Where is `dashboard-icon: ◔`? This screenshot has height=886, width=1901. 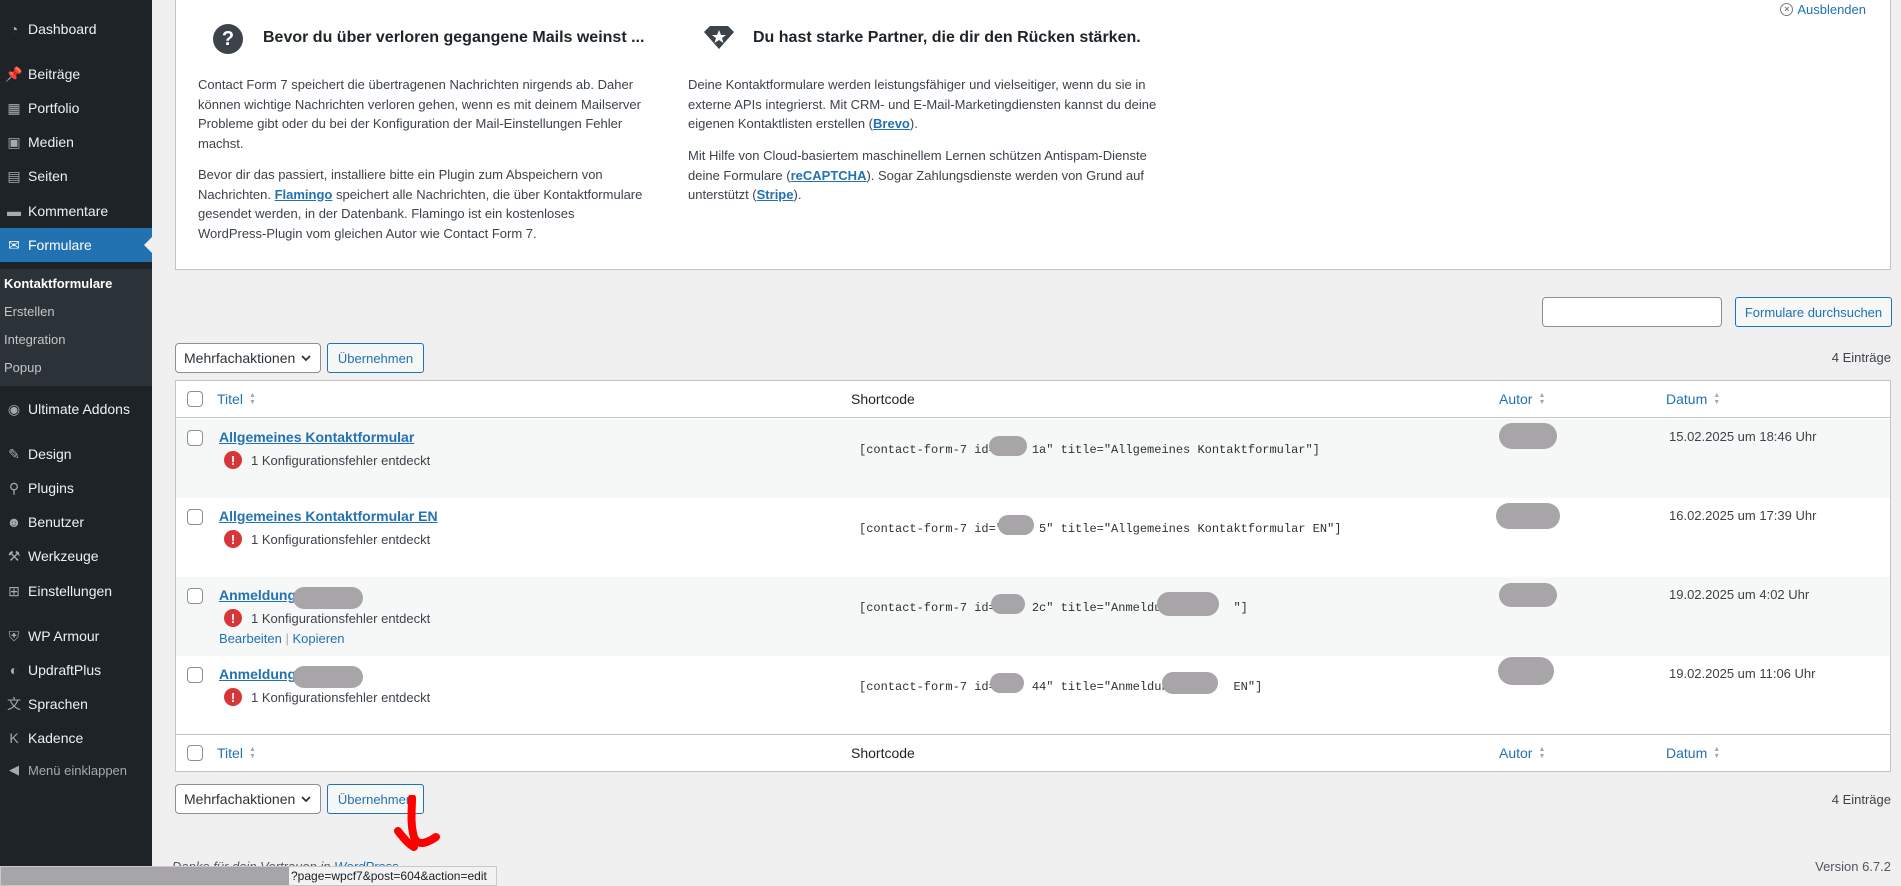
dashboard-icon: ◔ is located at coordinates (14, 29).